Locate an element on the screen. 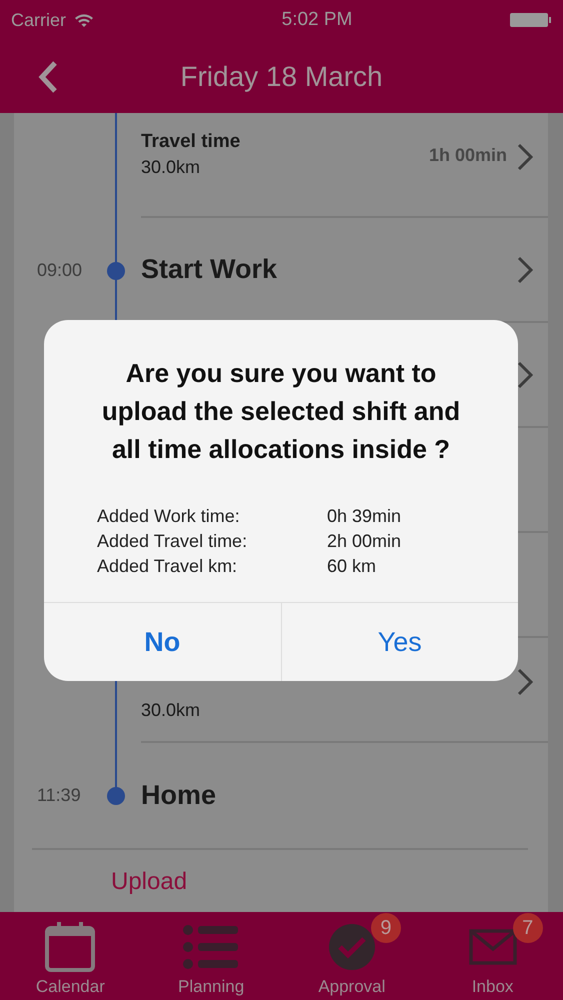  calendar-icon is located at coordinates (70, 947).